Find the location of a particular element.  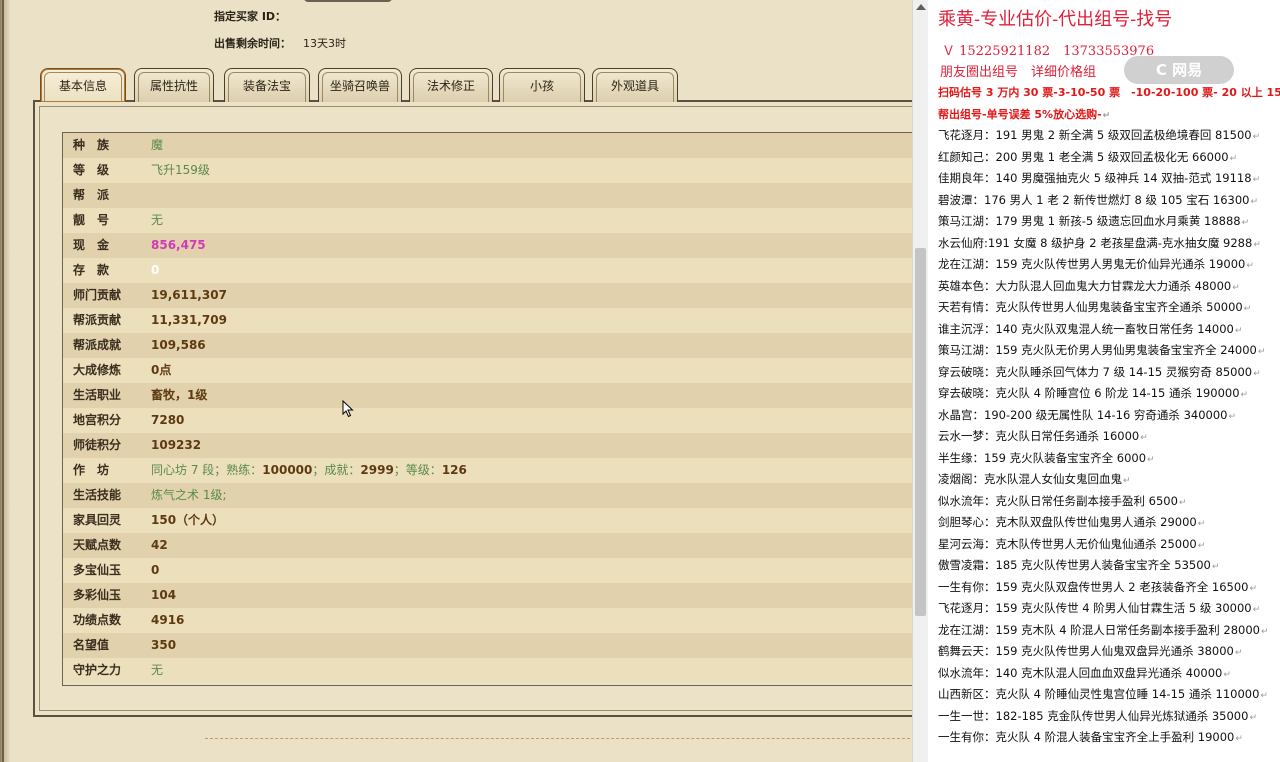

table-row: 帮 派 is located at coordinates (487, 195).